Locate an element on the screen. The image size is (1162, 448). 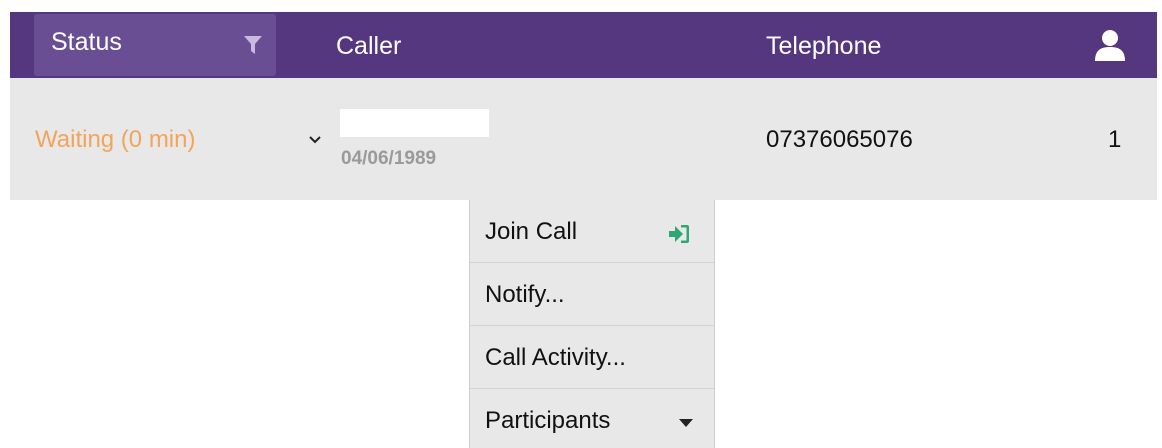
menu-item-label: Join Call is located at coordinates (531, 231).